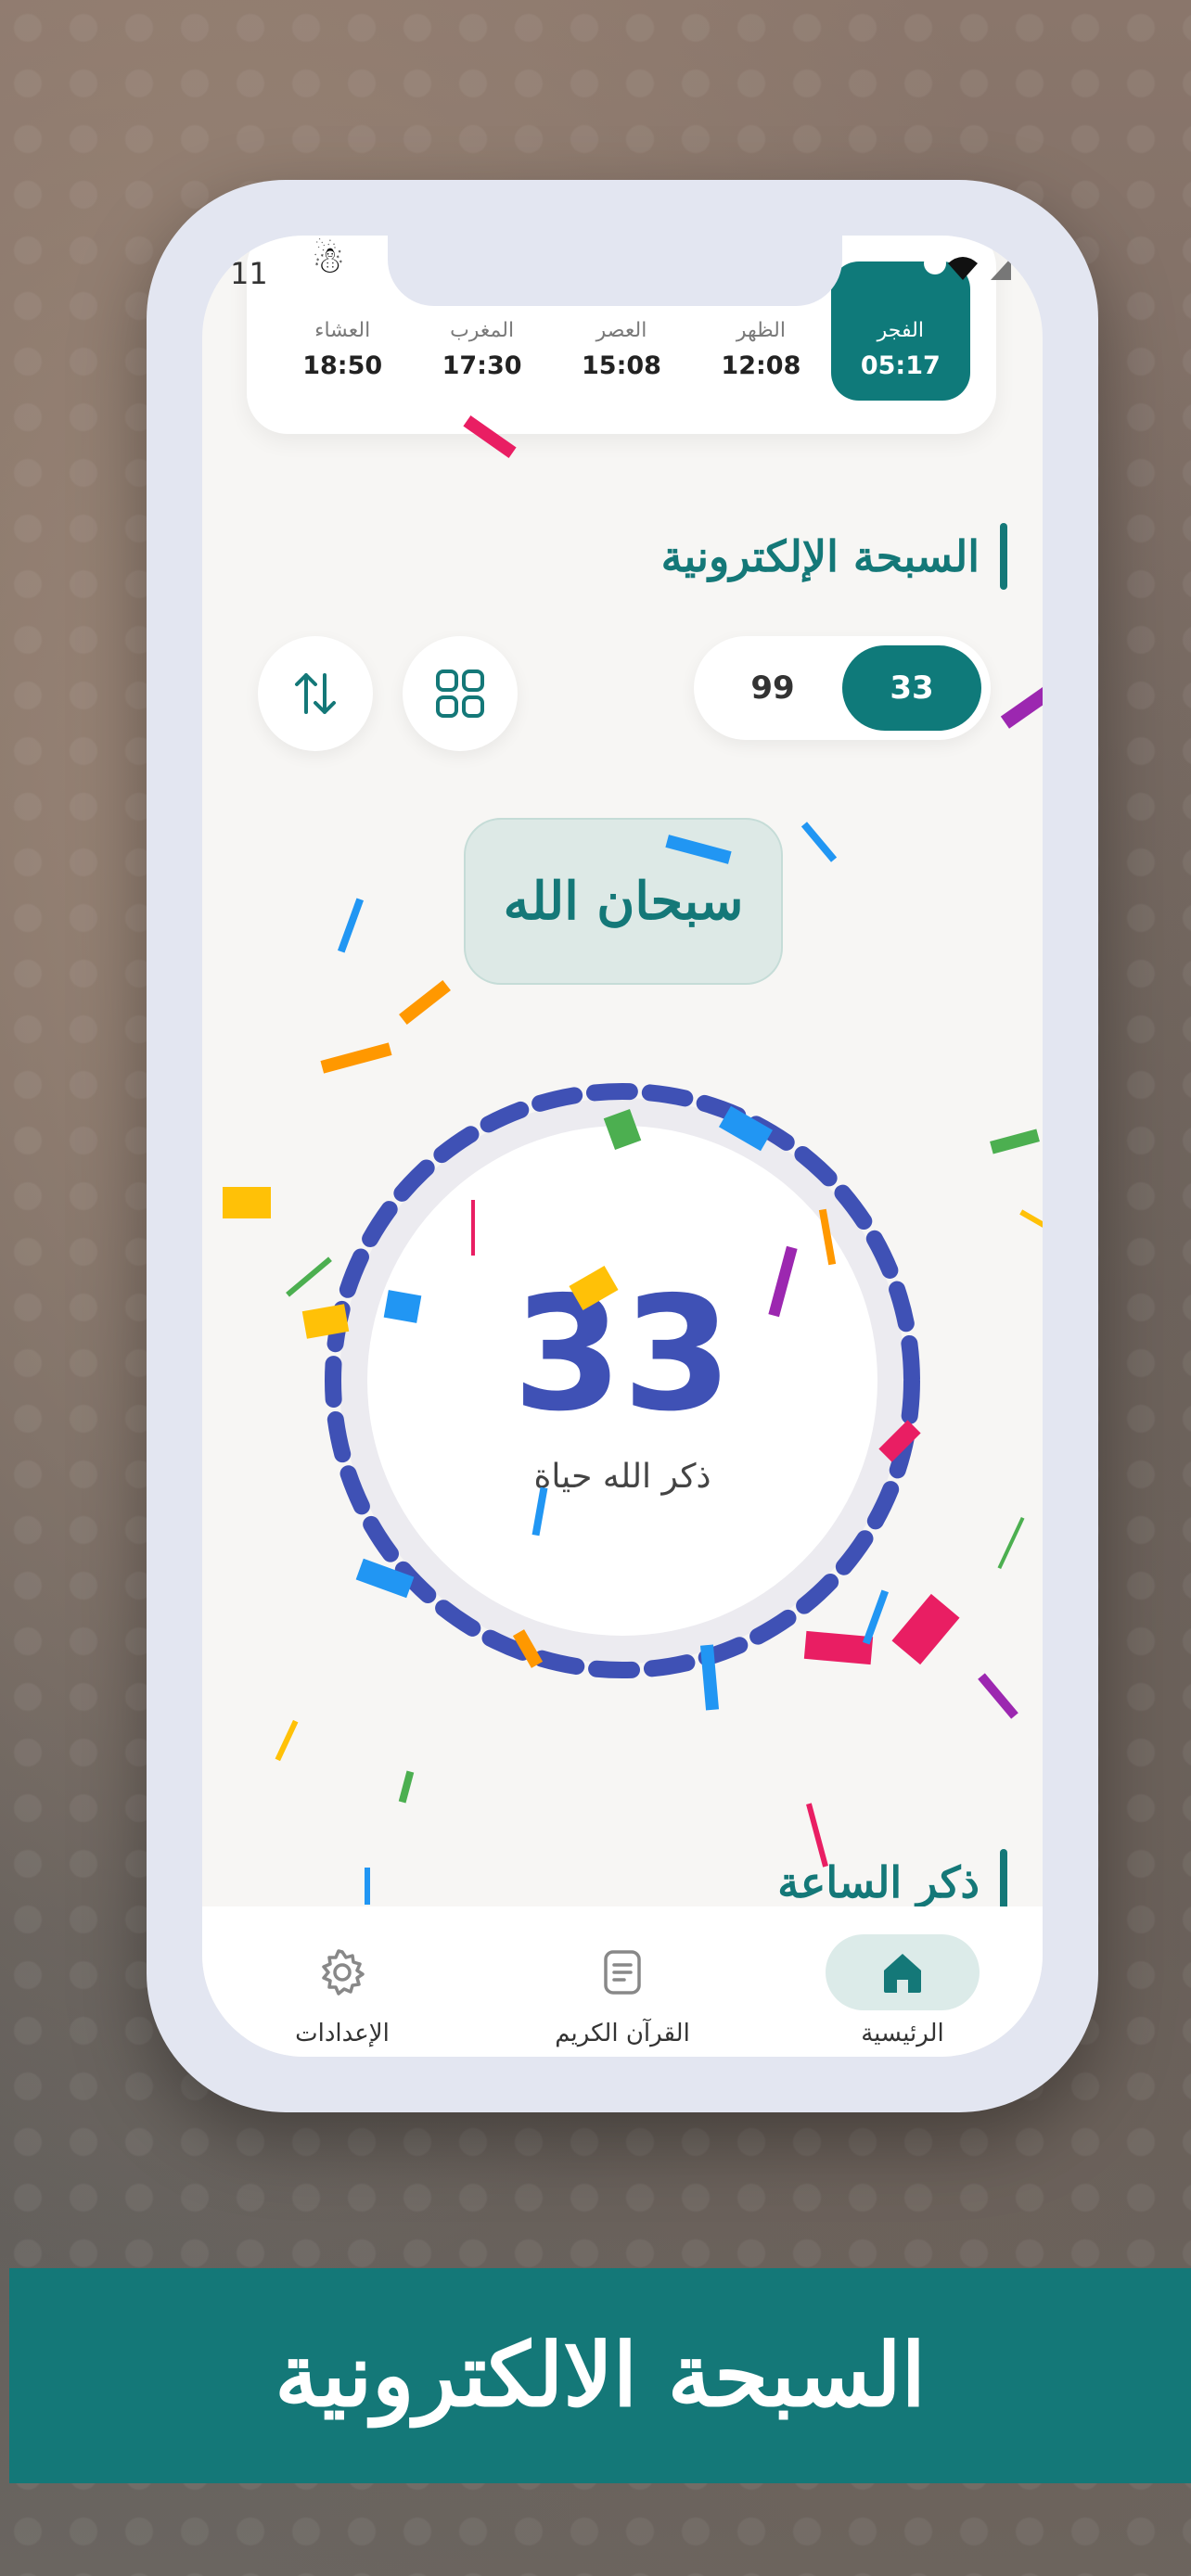 The height and width of the screenshot is (2576, 1191). What do you see at coordinates (623, 2034) in the screenshot?
I see `nav-label: القرآن الكريم` at bounding box center [623, 2034].